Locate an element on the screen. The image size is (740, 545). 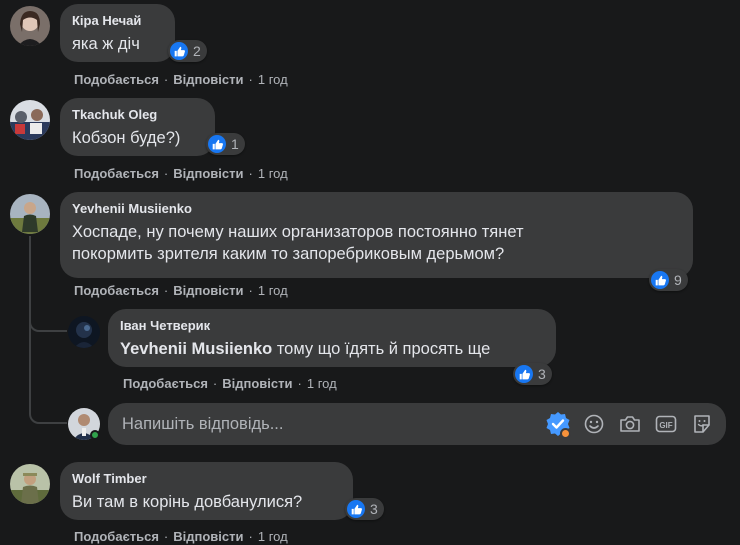
emoji-icon is located at coordinates (594, 424).